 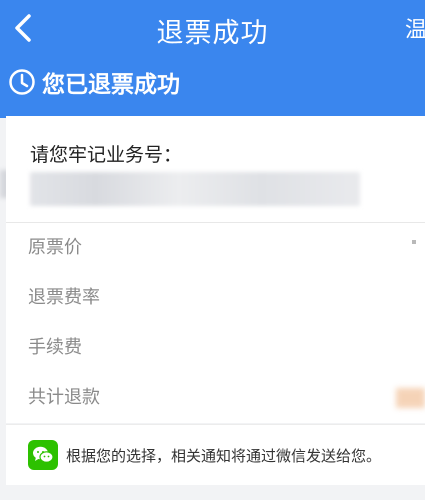 What do you see at coordinates (64, 297) in the screenshot?
I see `fee-row-refund-rate: 退票费率` at bounding box center [64, 297].